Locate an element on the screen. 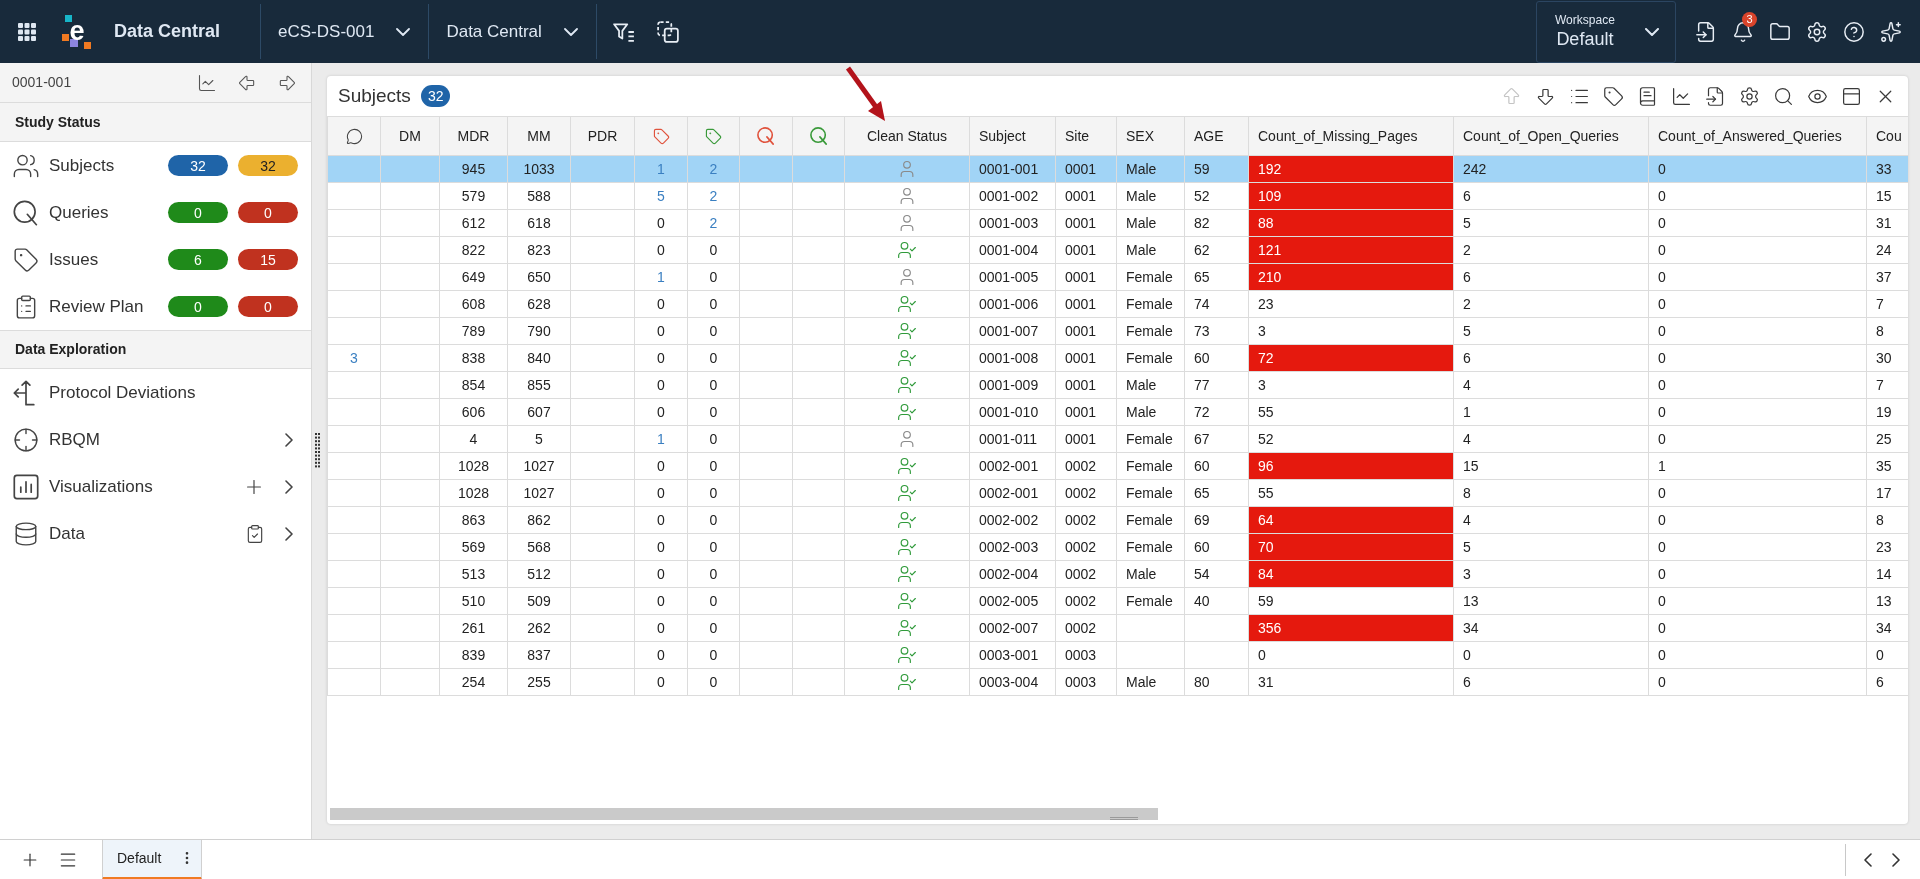 The image size is (1920, 879). filter-icon is located at coordinates (623, 31).